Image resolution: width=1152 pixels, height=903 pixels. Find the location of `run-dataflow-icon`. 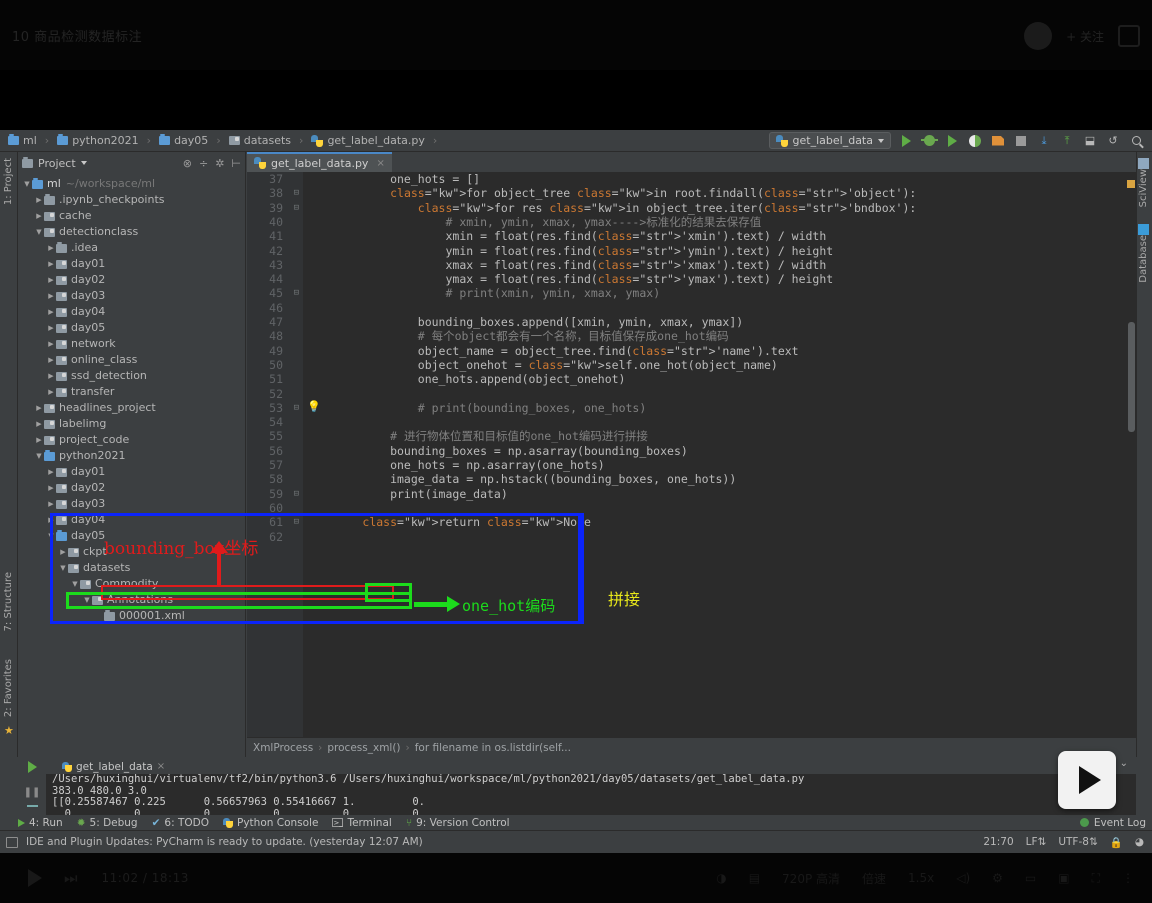

run-dataflow-icon is located at coordinates (998, 141).